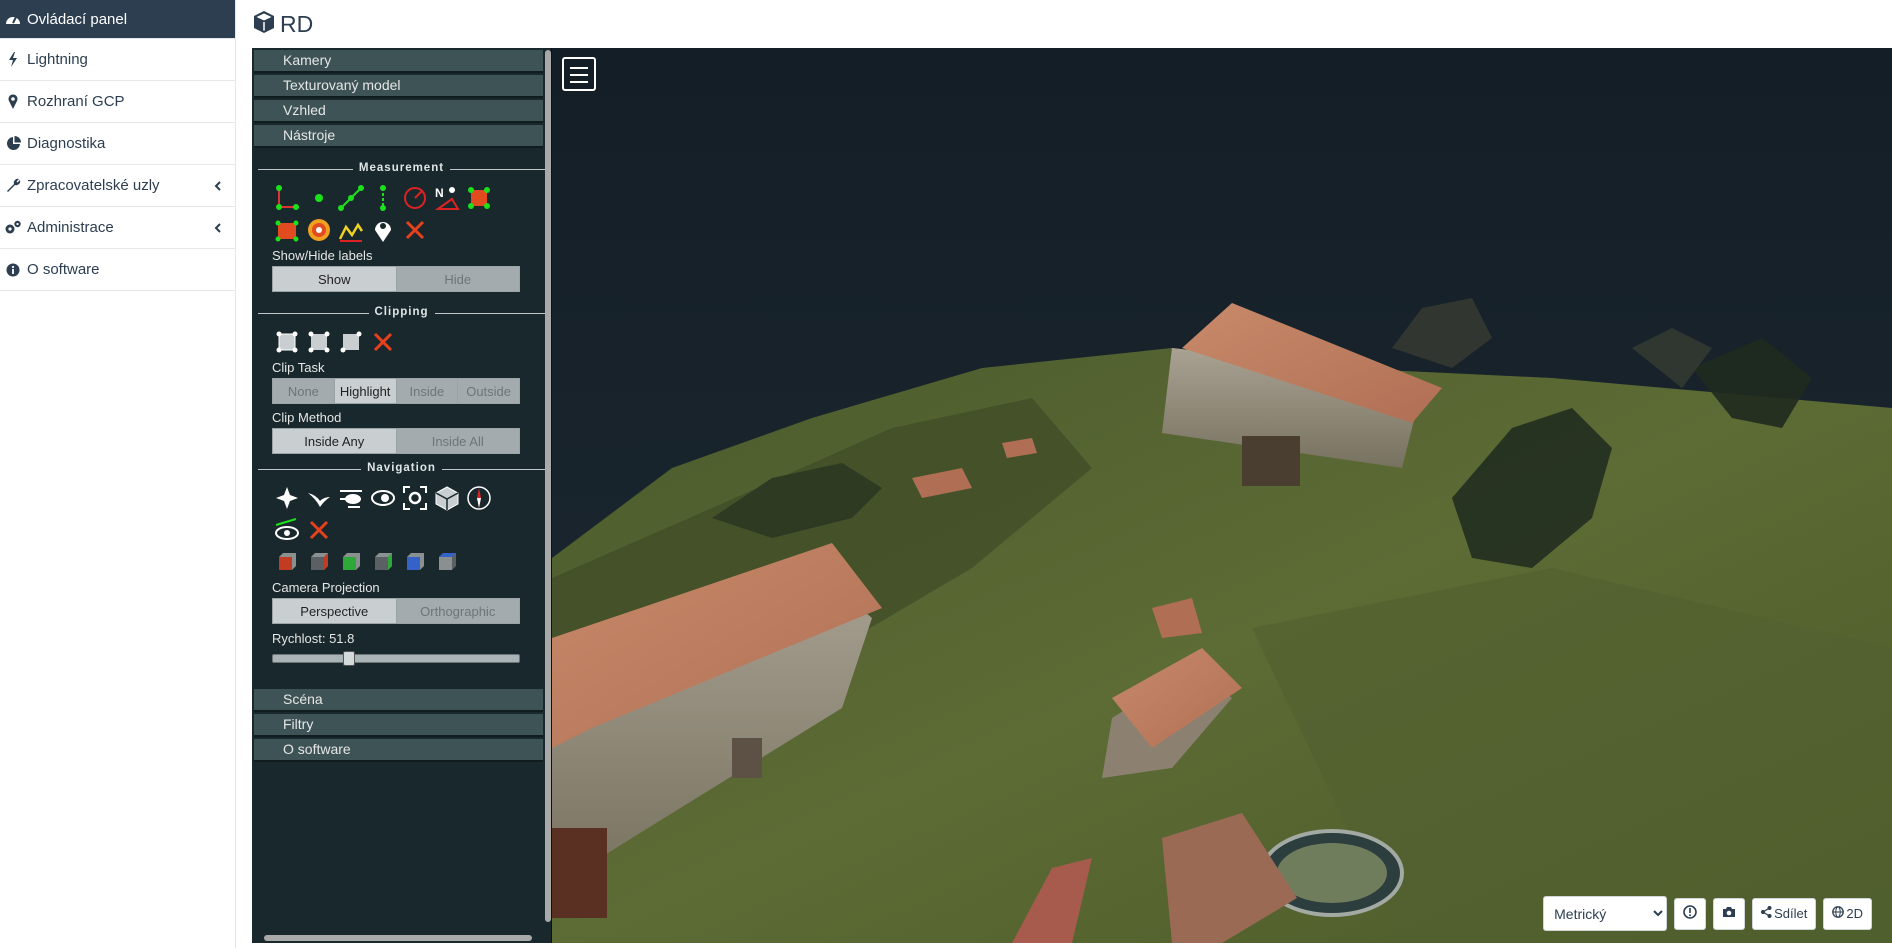 Image resolution: width=1892 pixels, height=948 pixels. Describe the element at coordinates (350, 498) in the screenshot. I see `helicopter-controls-icon` at that location.